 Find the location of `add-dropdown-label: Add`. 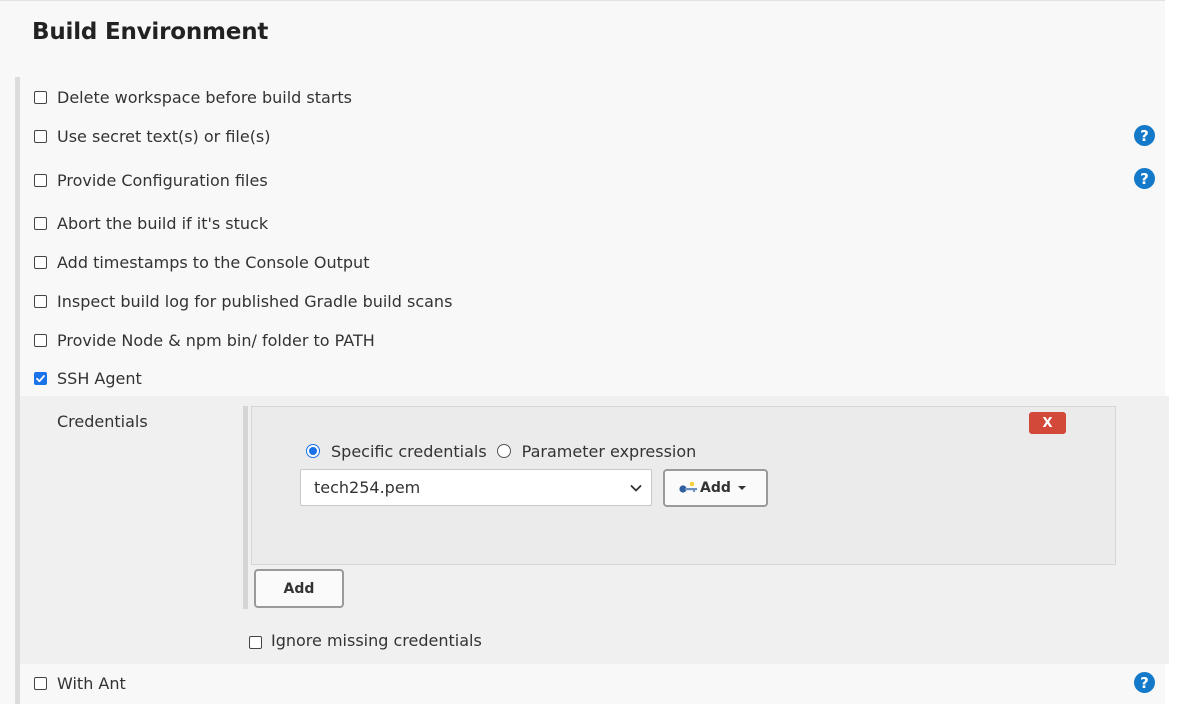

add-dropdown-label: Add is located at coordinates (715, 488).